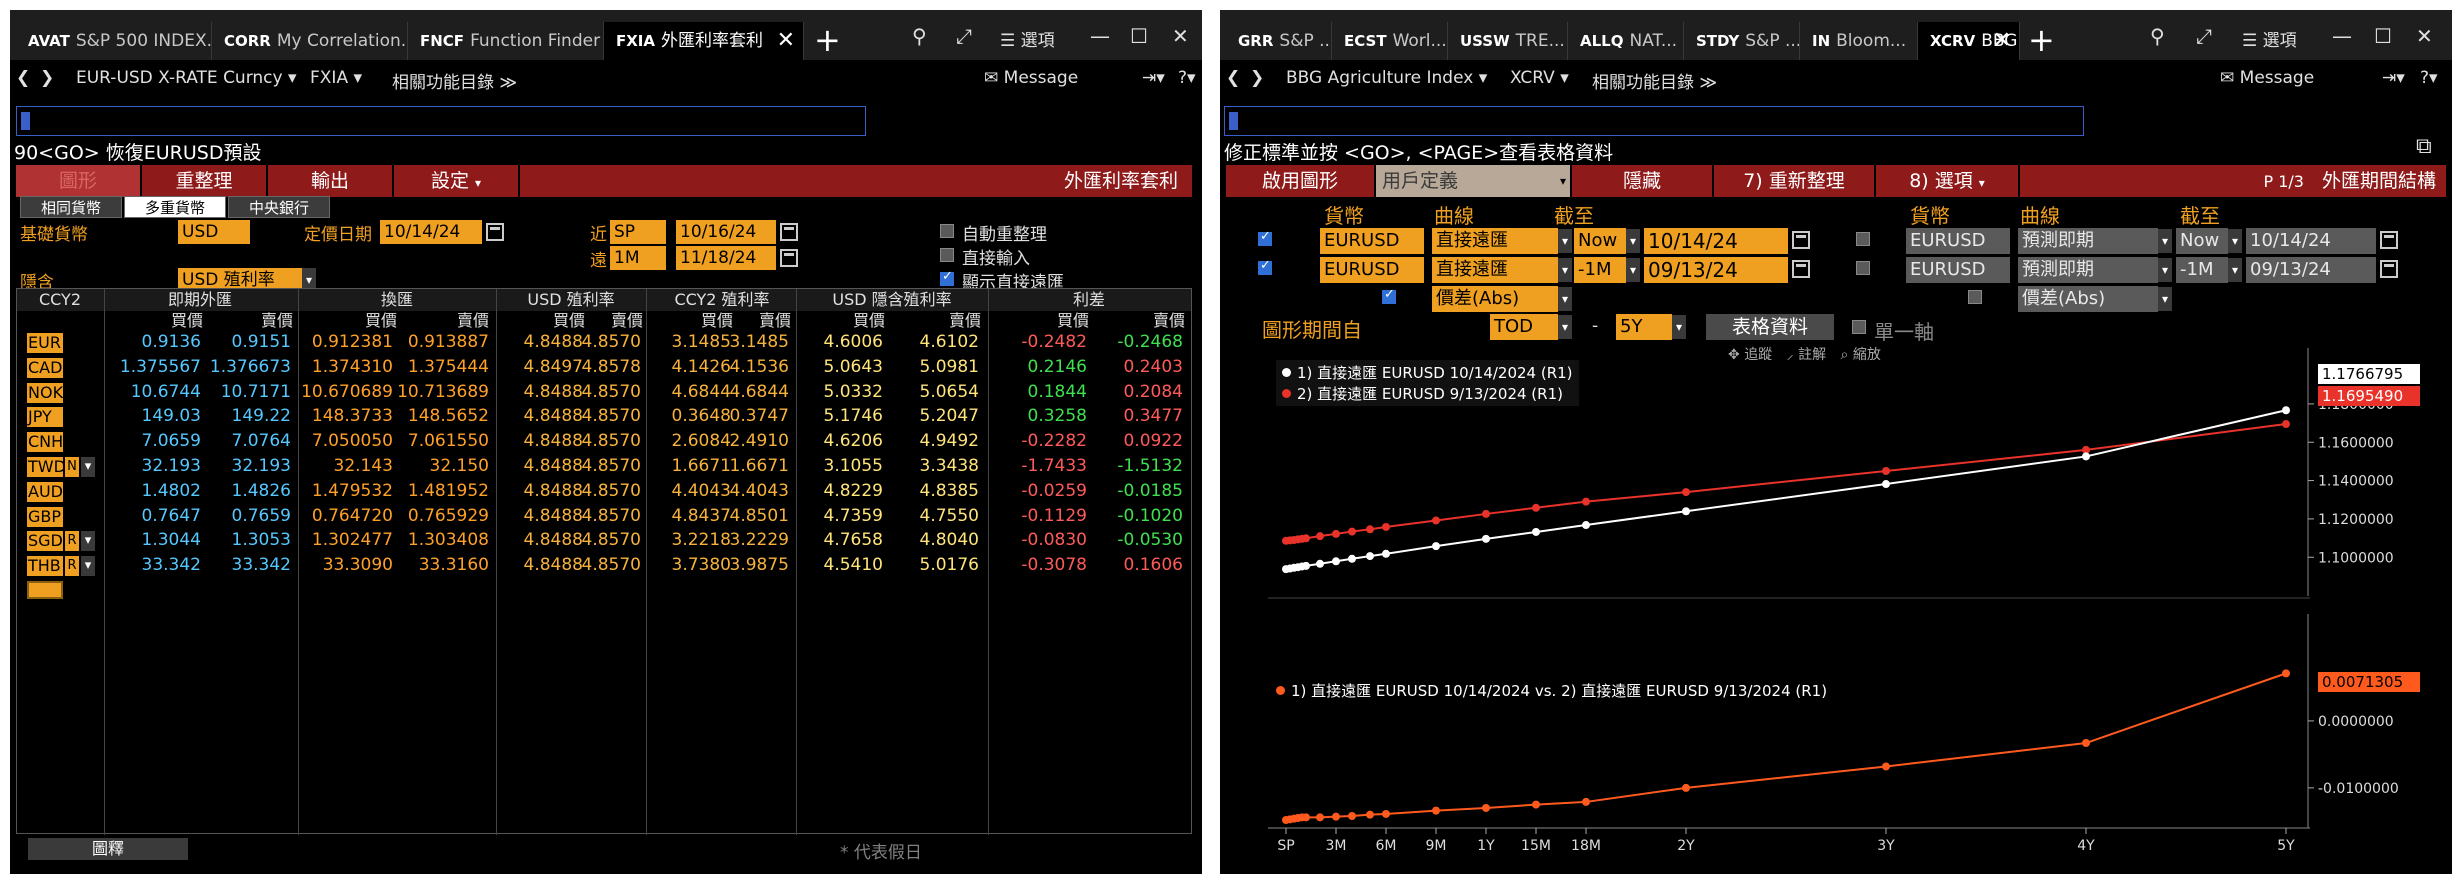 This screenshot has width=2460, height=886. What do you see at coordinates (1716, 270) in the screenshot?
I see `curve2-date: 09/13/24` at bounding box center [1716, 270].